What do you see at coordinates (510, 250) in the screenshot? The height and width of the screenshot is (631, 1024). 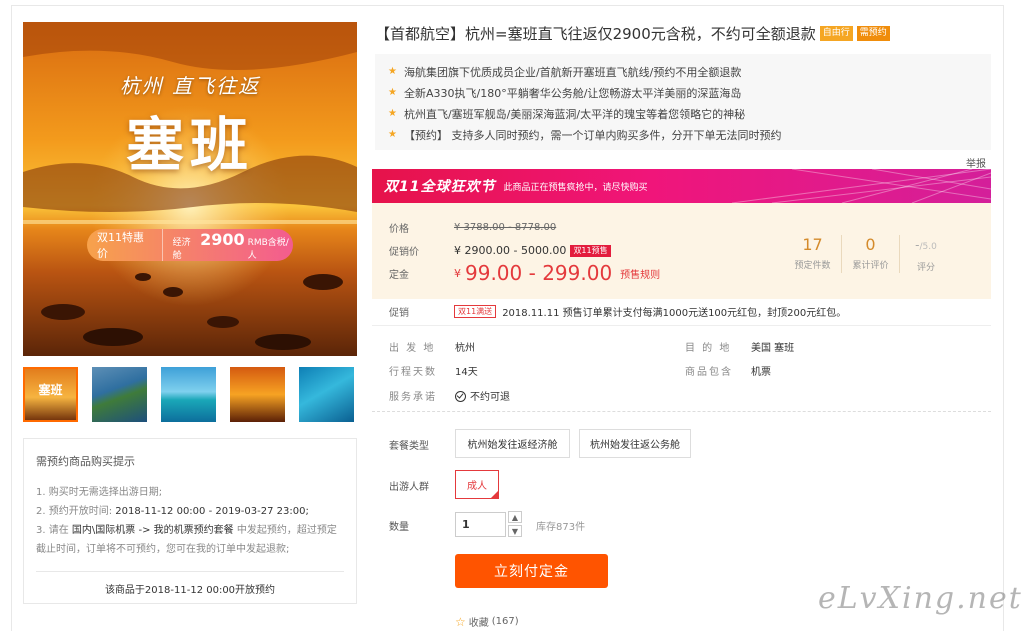 I see `promo-price: ¥ 2900.00 - 5000.00` at bounding box center [510, 250].